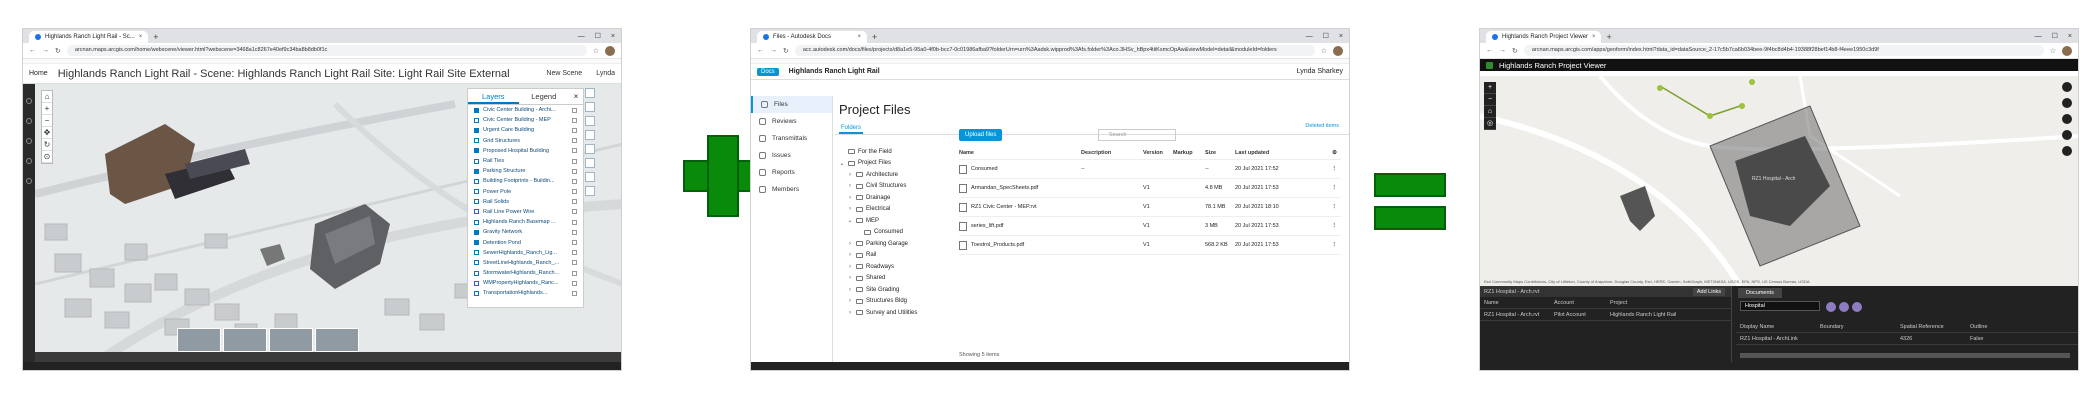  Describe the element at coordinates (1338, 50) in the screenshot. I see `avatar` at that location.